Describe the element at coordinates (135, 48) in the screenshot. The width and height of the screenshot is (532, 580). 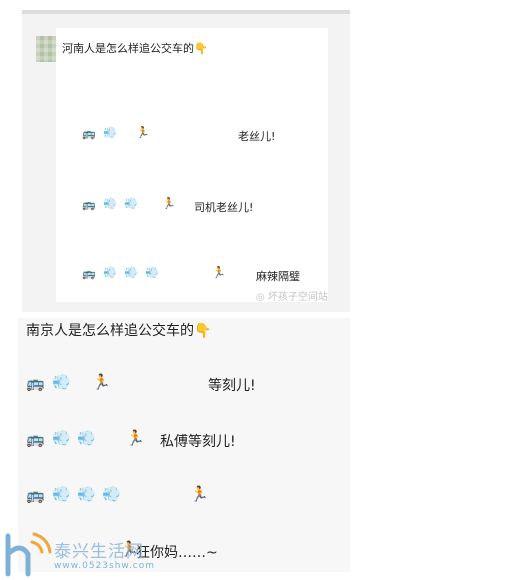
I see `top-post-title: 河南人是怎么样追公交车的👇` at that location.